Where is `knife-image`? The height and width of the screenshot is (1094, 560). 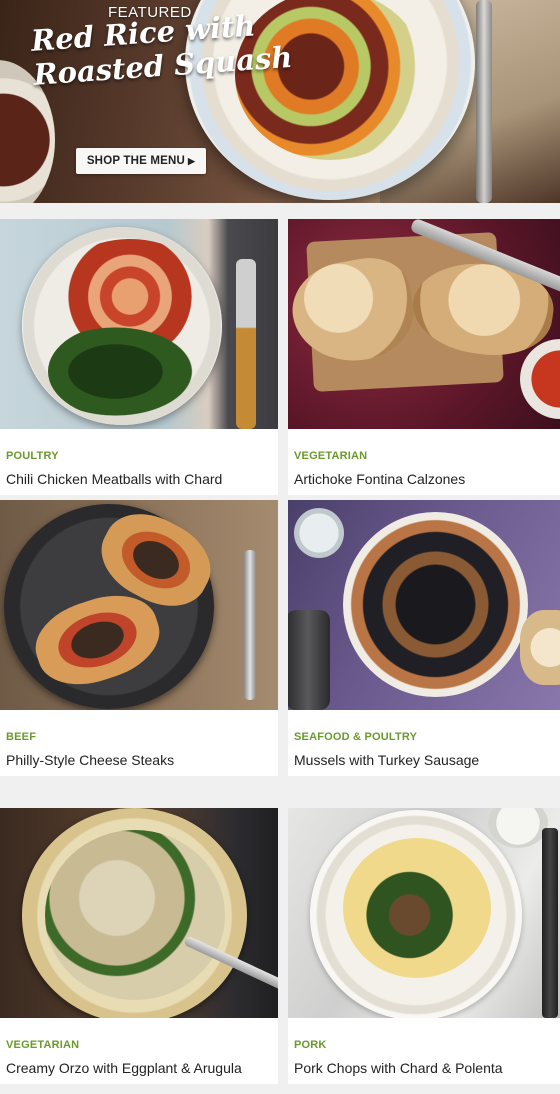
knife-image is located at coordinates (550, 923).